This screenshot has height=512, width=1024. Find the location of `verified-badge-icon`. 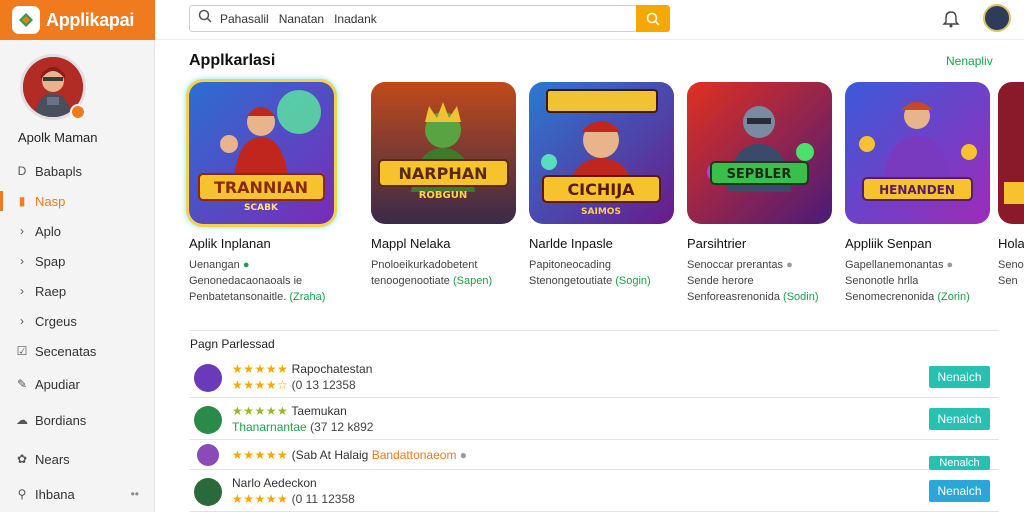

verified-badge-icon is located at coordinates (78, 112).